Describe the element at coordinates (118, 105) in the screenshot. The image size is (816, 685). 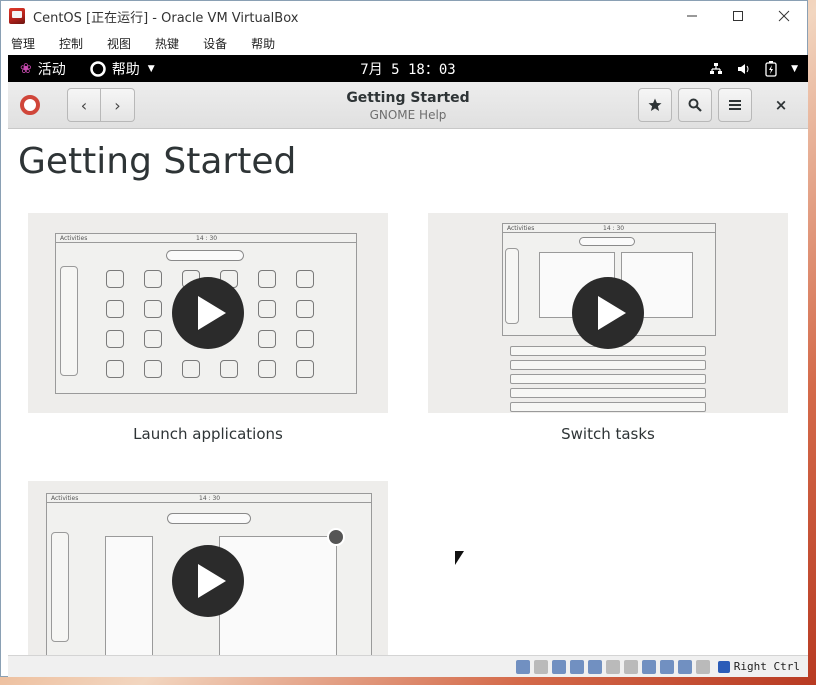
I see `forward-button: ›` at that location.